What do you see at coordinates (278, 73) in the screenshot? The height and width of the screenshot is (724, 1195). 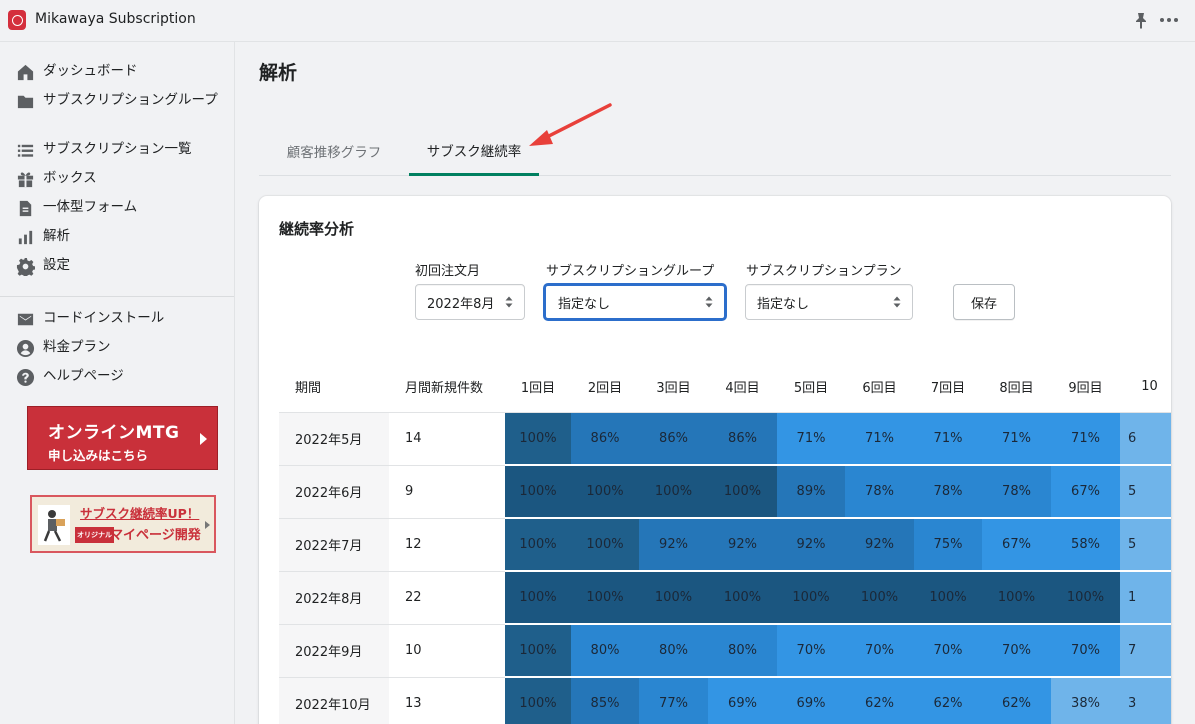 I see `page-title: 解析` at bounding box center [278, 73].